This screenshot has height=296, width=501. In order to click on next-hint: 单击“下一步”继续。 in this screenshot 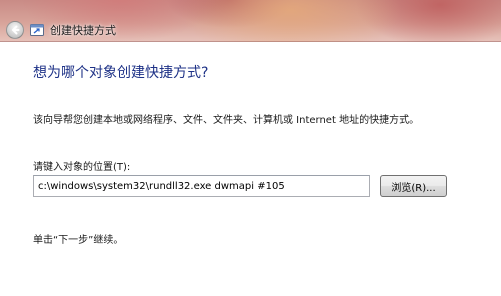, I will do `click(78, 240)`.